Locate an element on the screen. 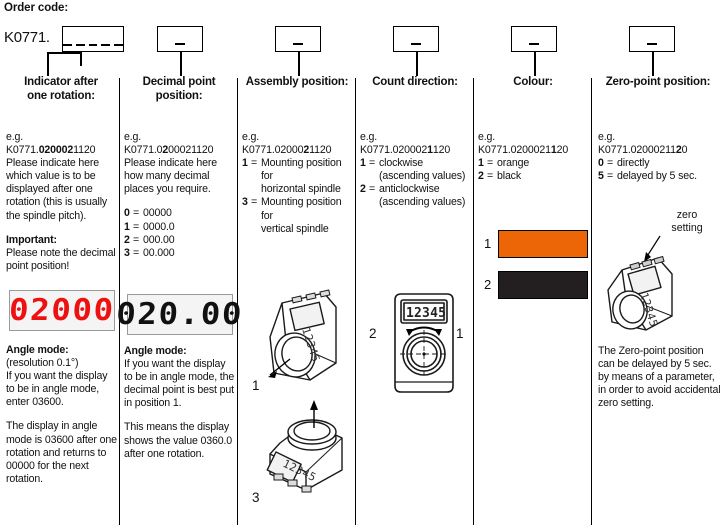  column-colour: Colour: is located at coordinates (533, 83).